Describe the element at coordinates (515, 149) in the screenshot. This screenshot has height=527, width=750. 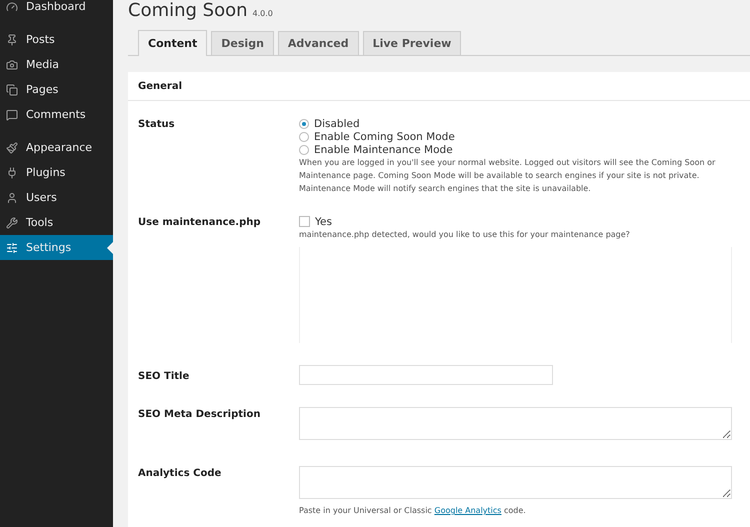
I see `radio-option: Enable Maintenance Mode` at that location.